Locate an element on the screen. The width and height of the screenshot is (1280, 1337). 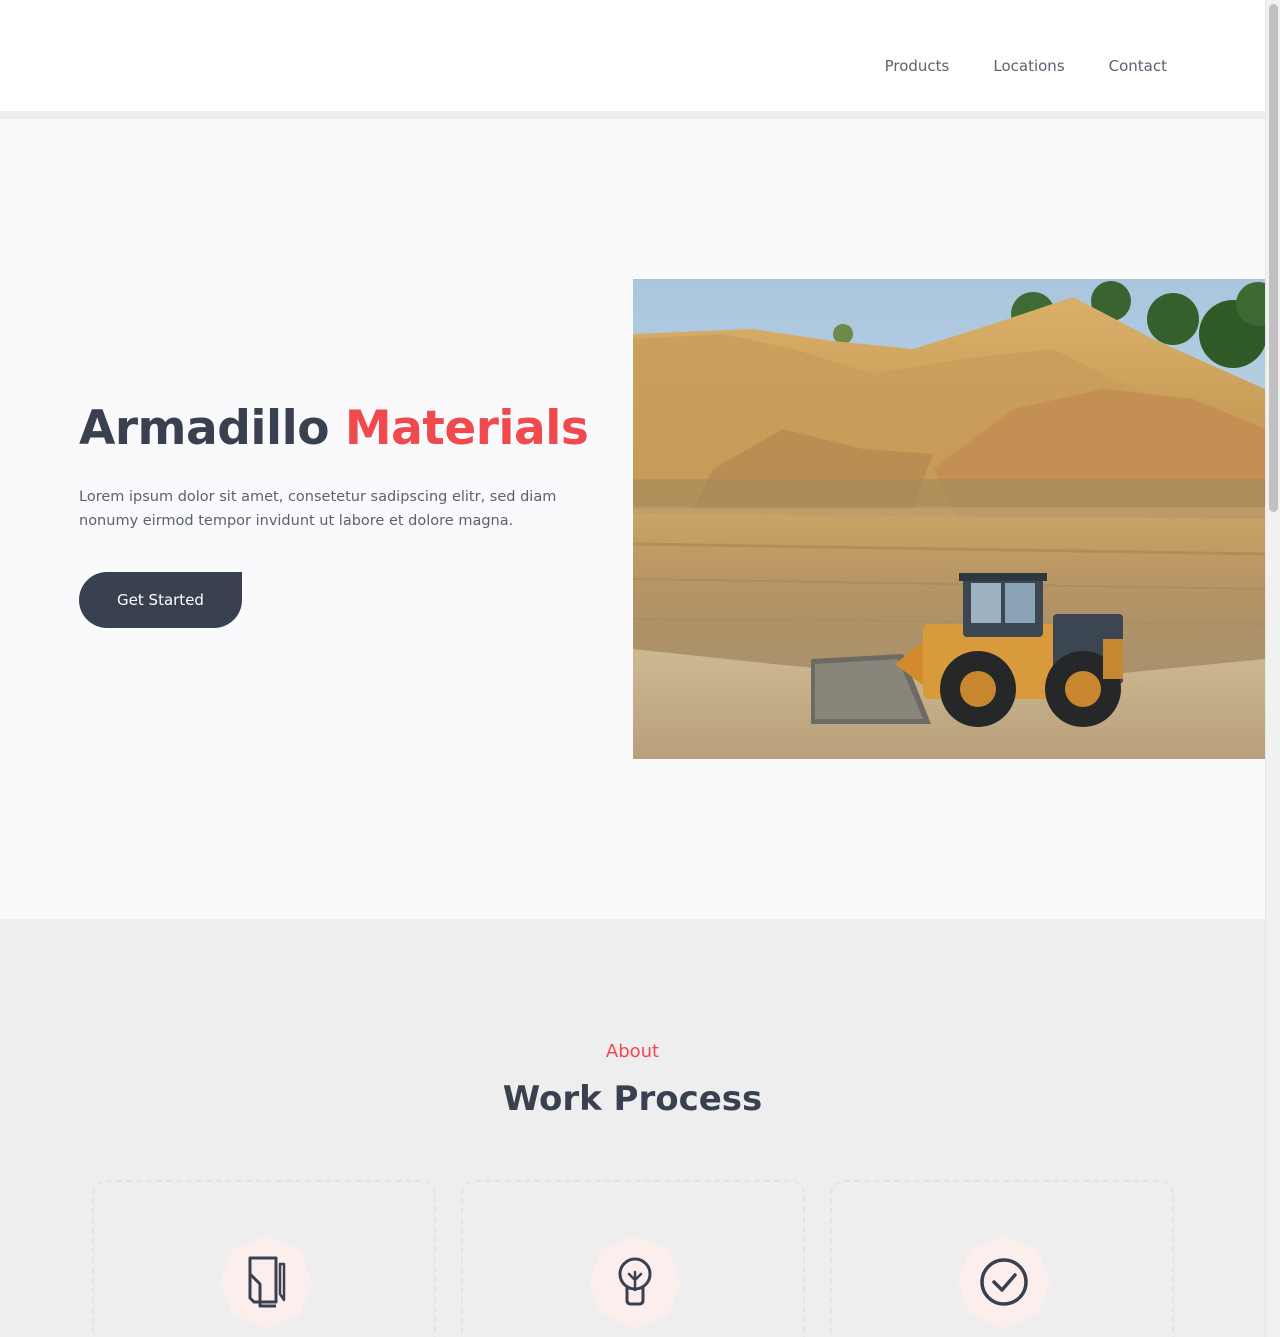
document-icon is located at coordinates (266, 1282).